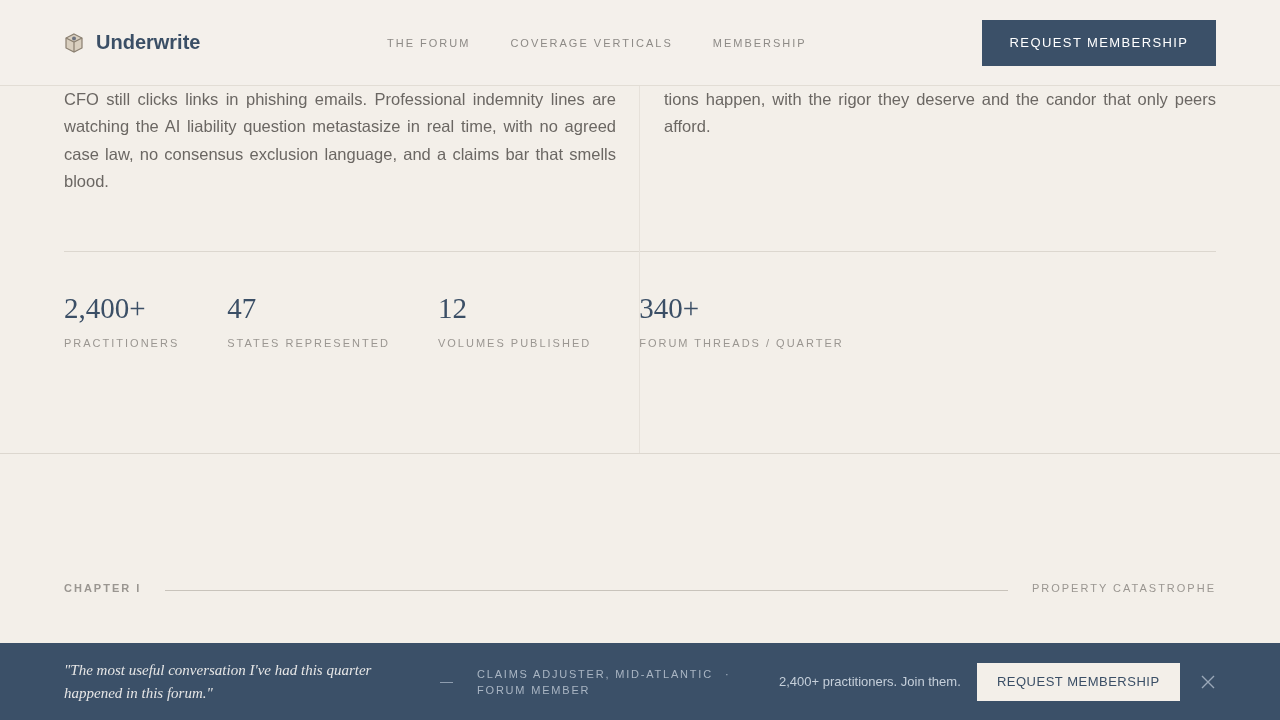  I want to click on quote-dash: —, so click(446, 681).